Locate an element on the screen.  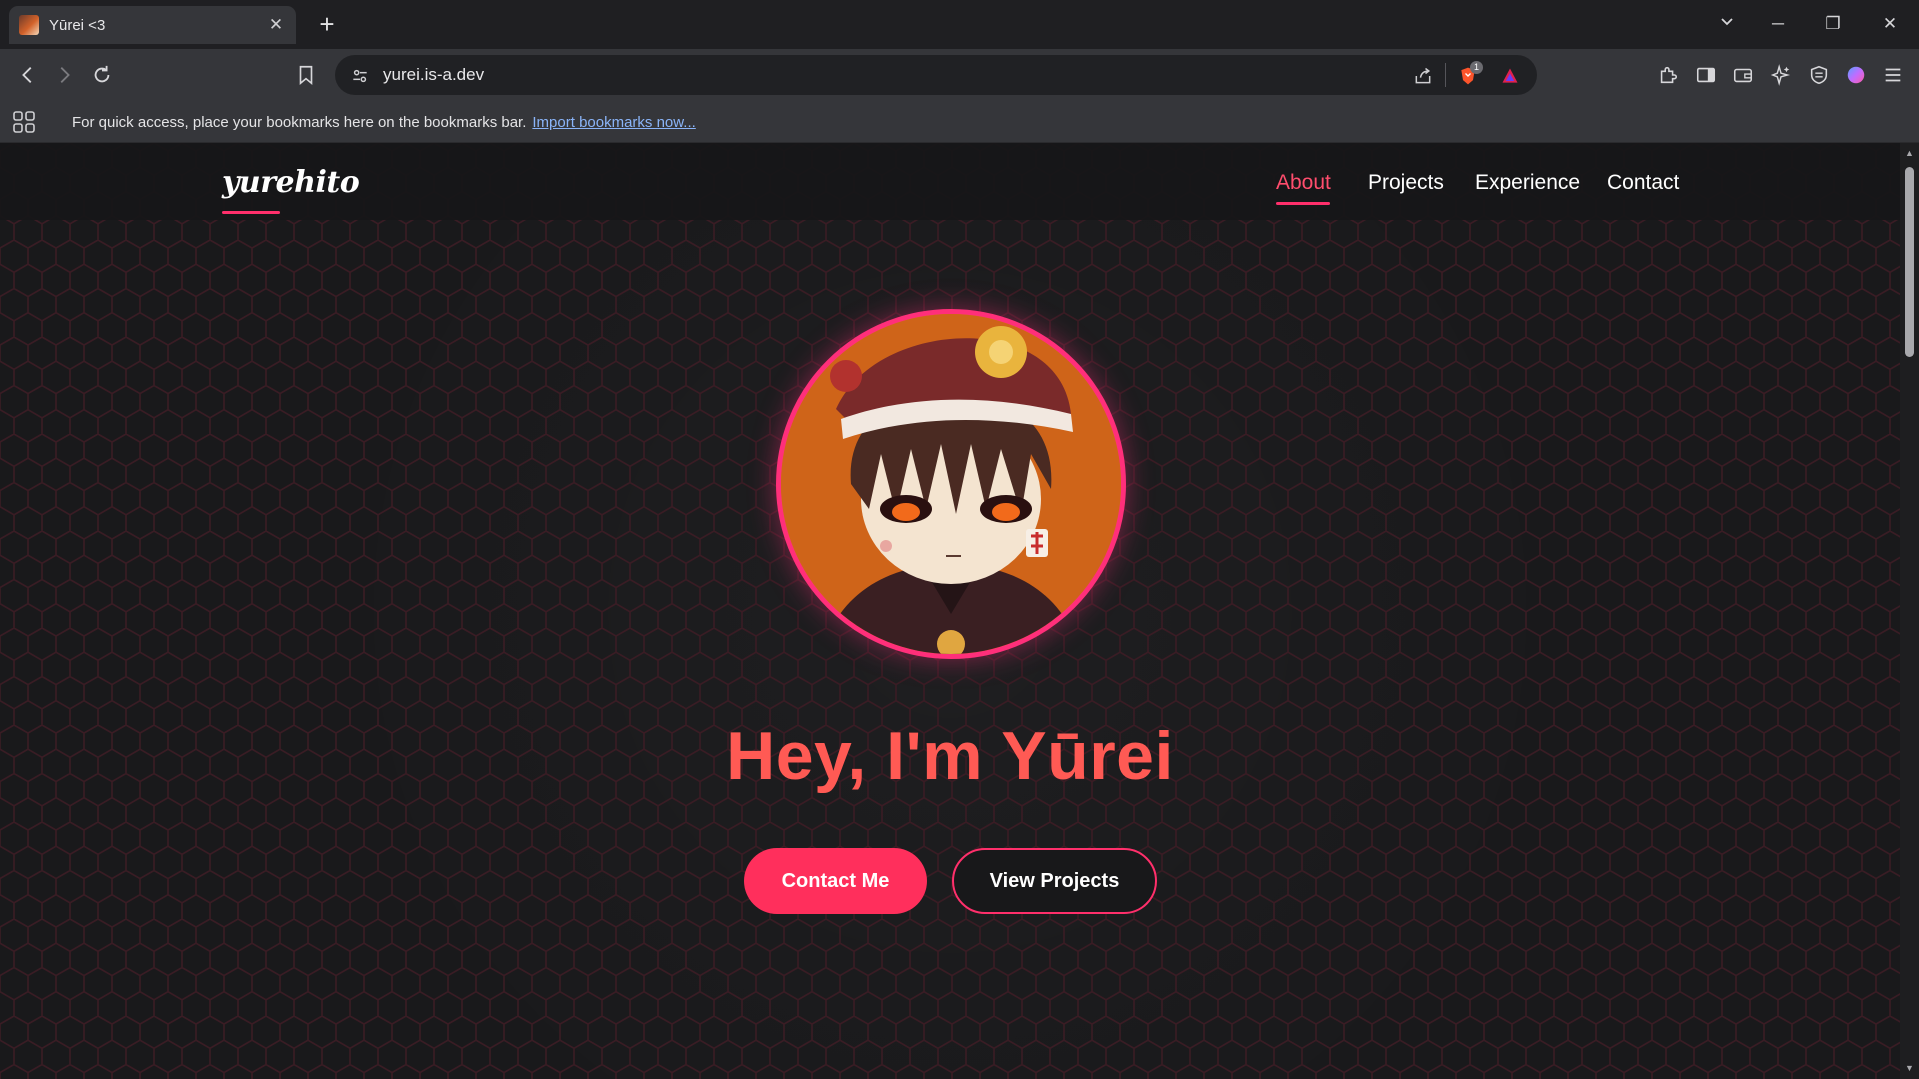
reload-button is located at coordinates (102, 75).